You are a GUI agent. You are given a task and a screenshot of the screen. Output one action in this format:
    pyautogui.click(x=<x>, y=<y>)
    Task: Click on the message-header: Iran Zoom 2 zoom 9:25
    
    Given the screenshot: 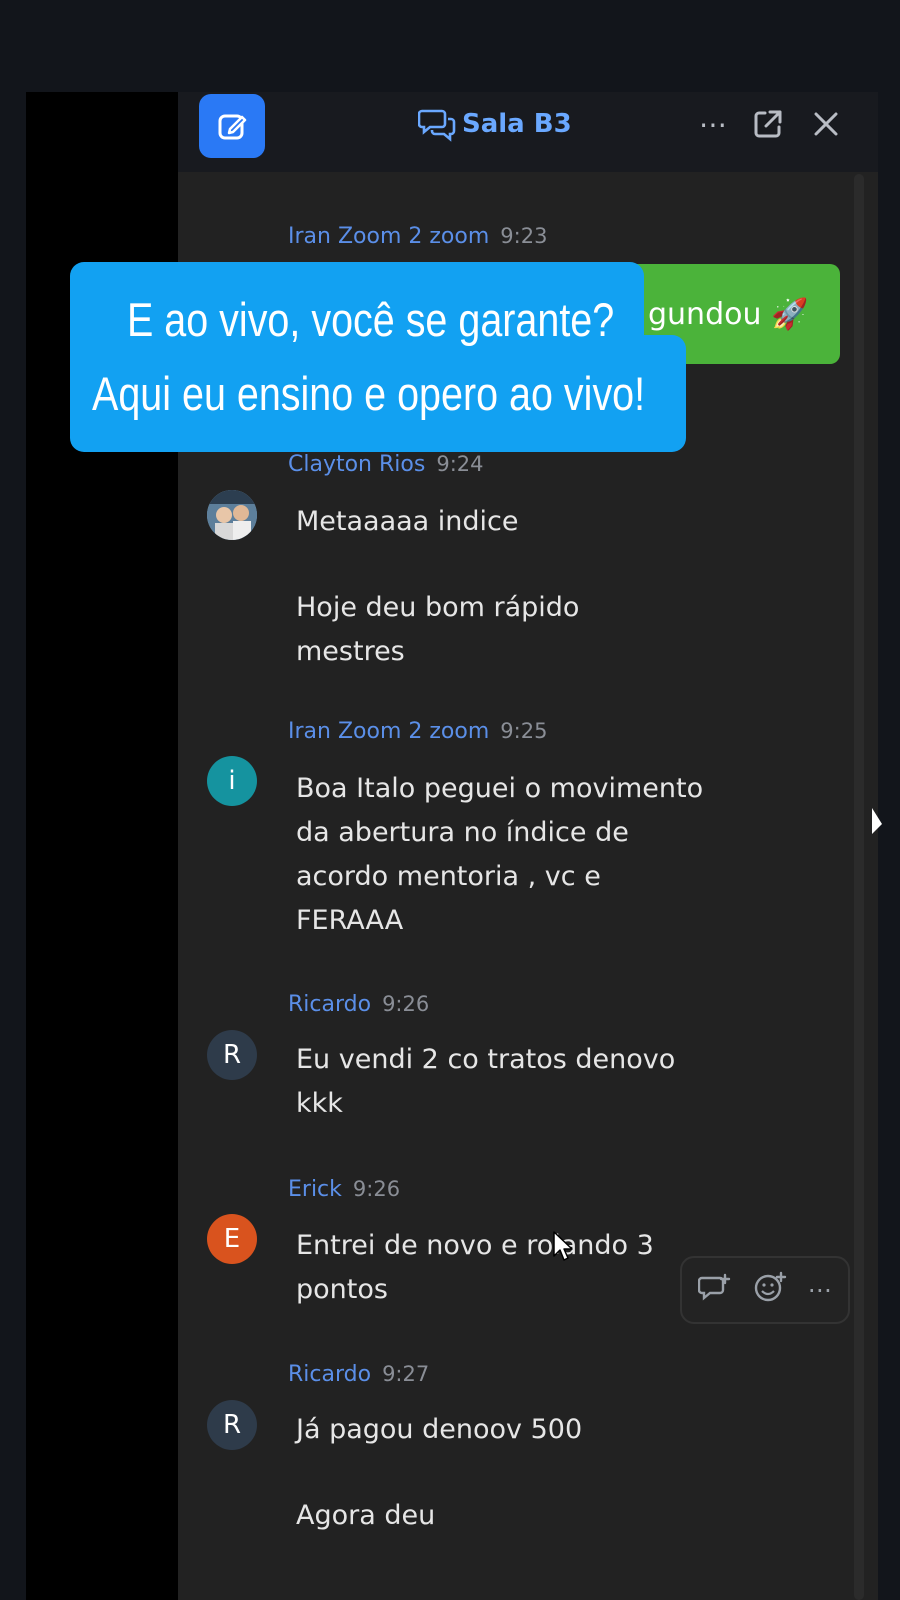 What is the action you would take?
    pyautogui.click(x=417, y=731)
    